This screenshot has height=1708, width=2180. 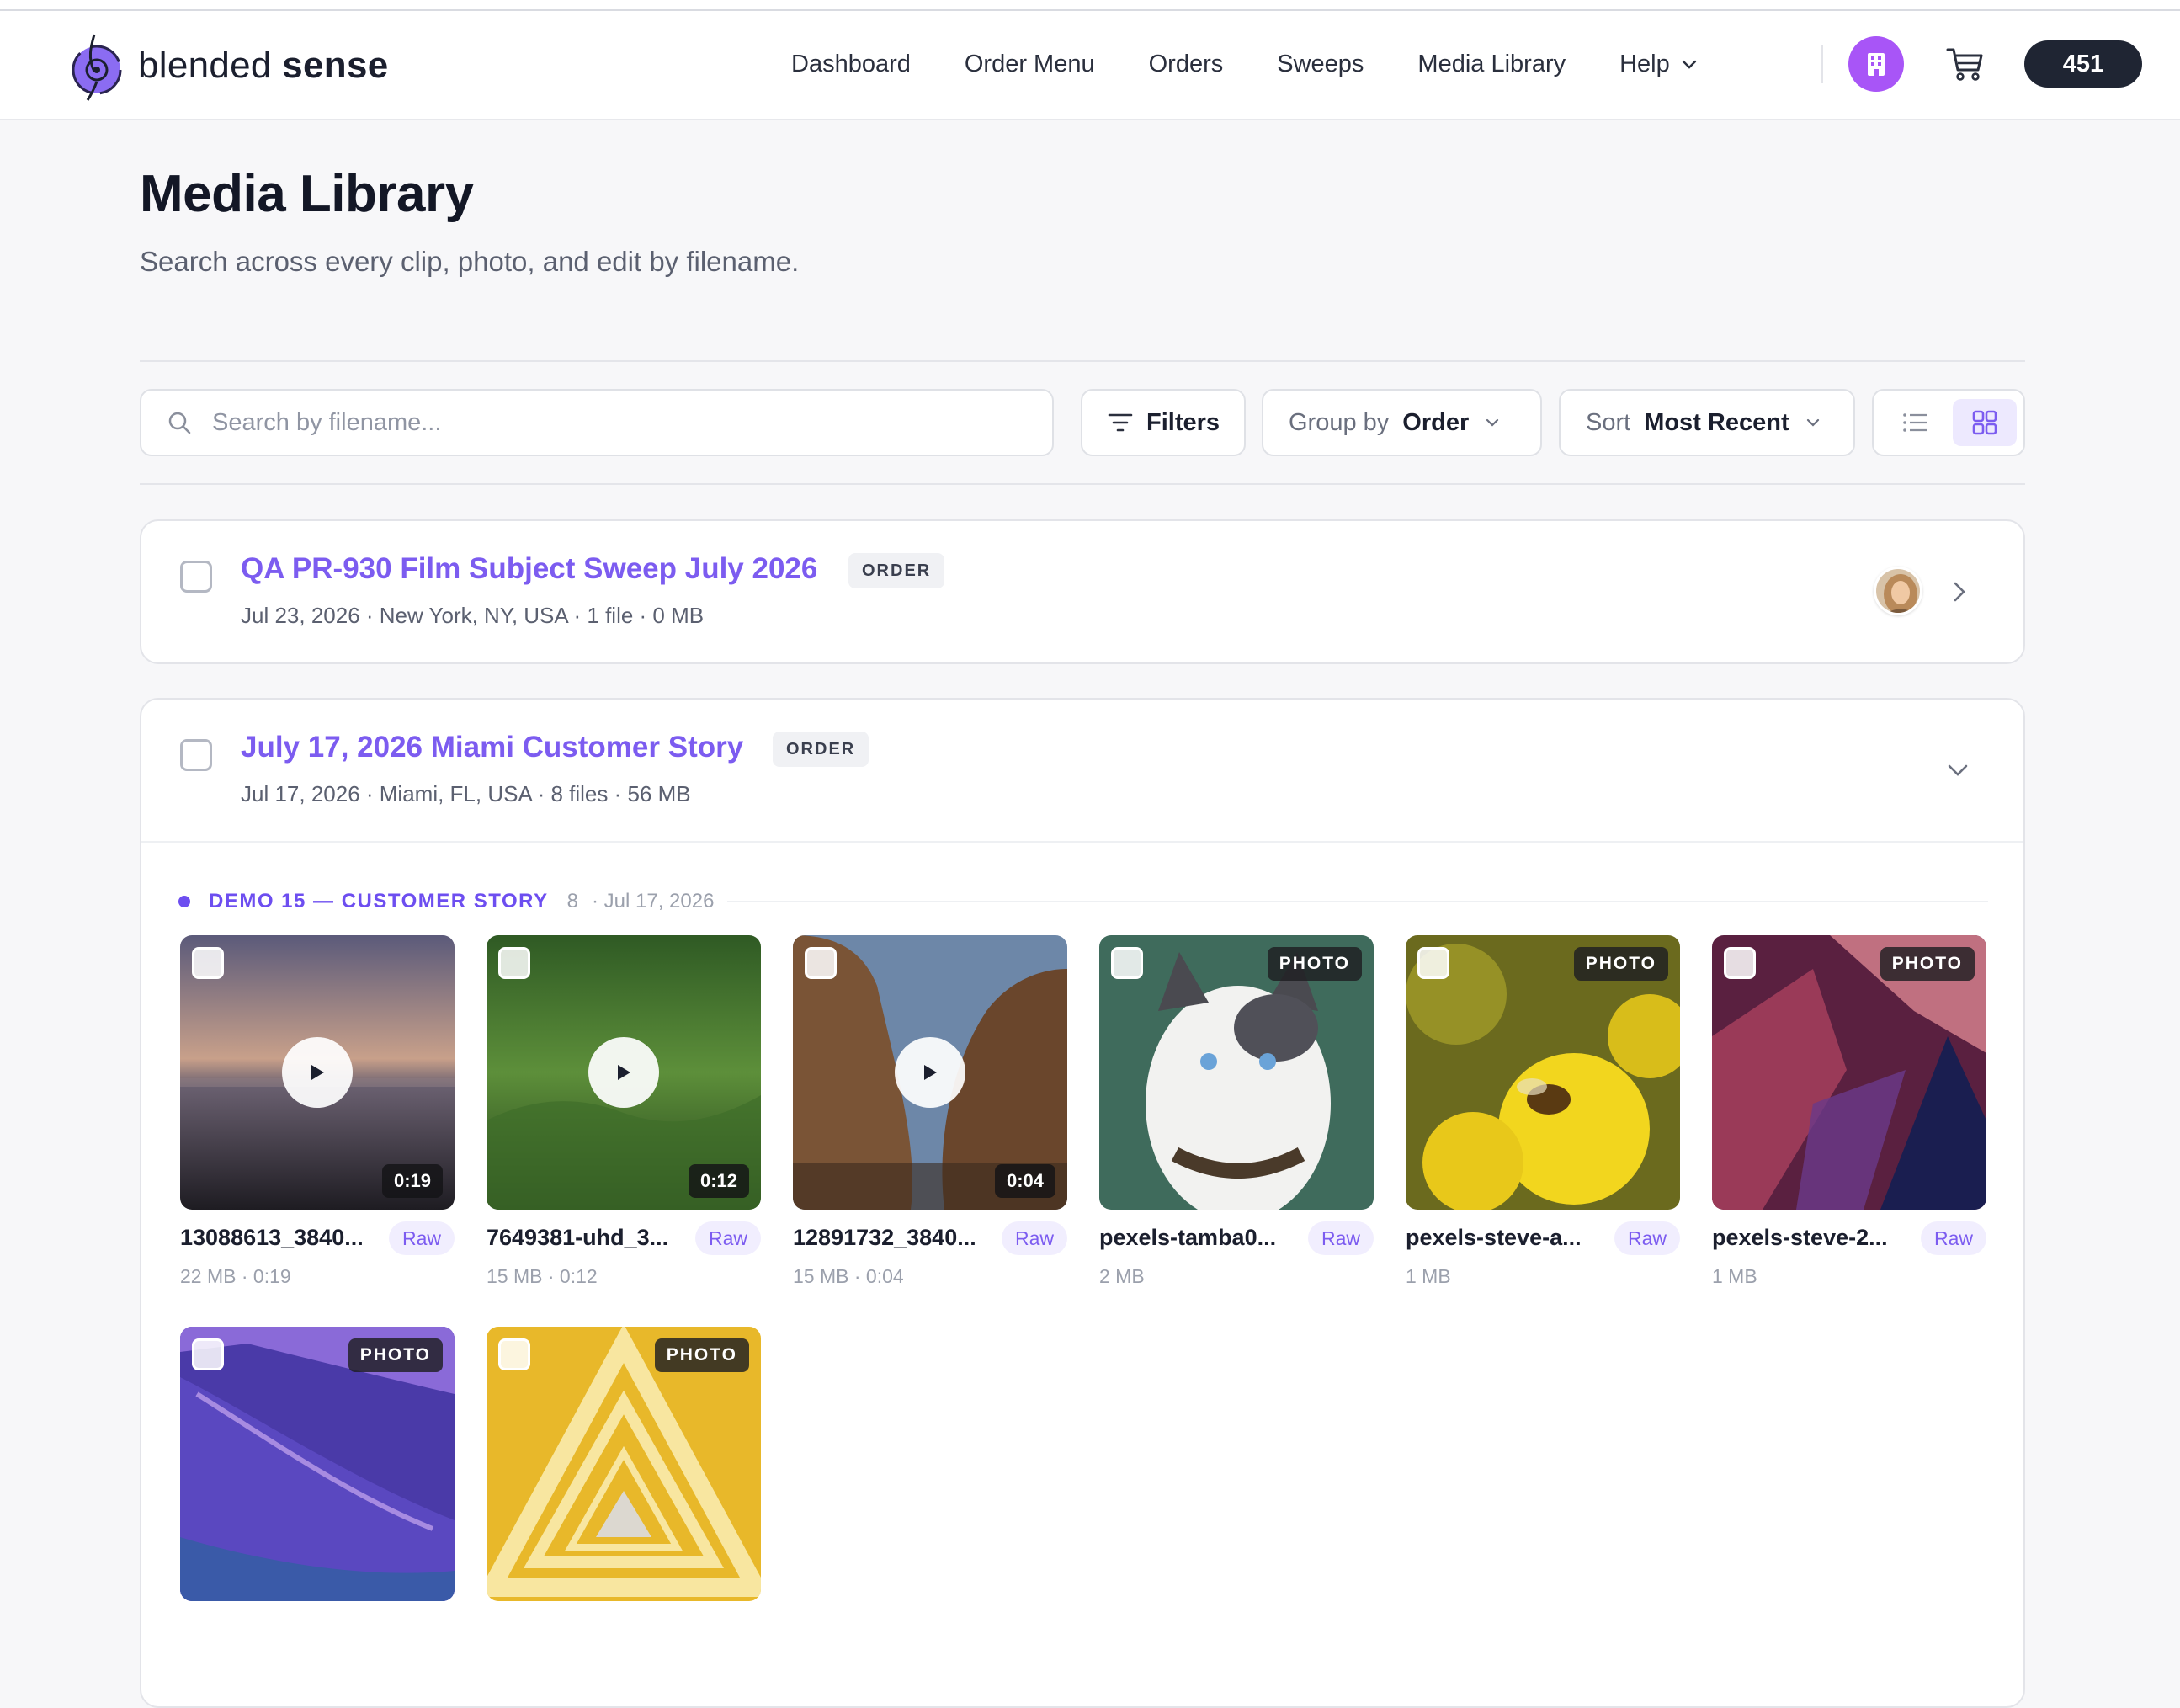 I want to click on group-by-select: Group by Order, so click(x=1402, y=422).